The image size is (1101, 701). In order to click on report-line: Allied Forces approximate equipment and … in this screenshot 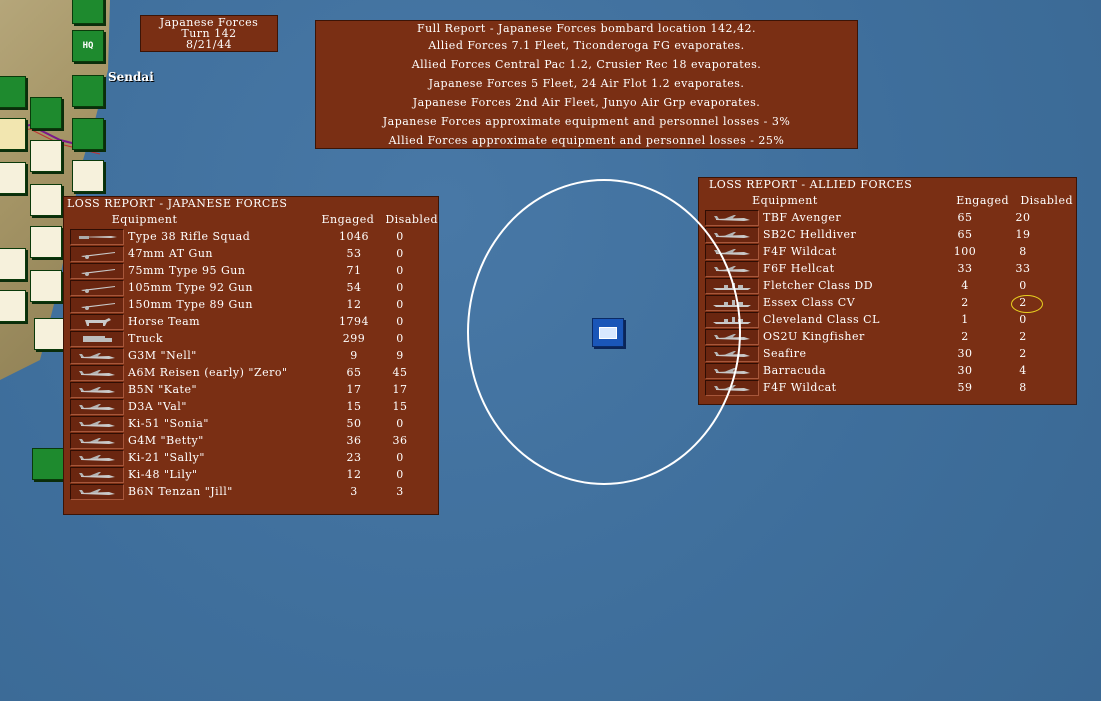, I will do `click(586, 140)`.